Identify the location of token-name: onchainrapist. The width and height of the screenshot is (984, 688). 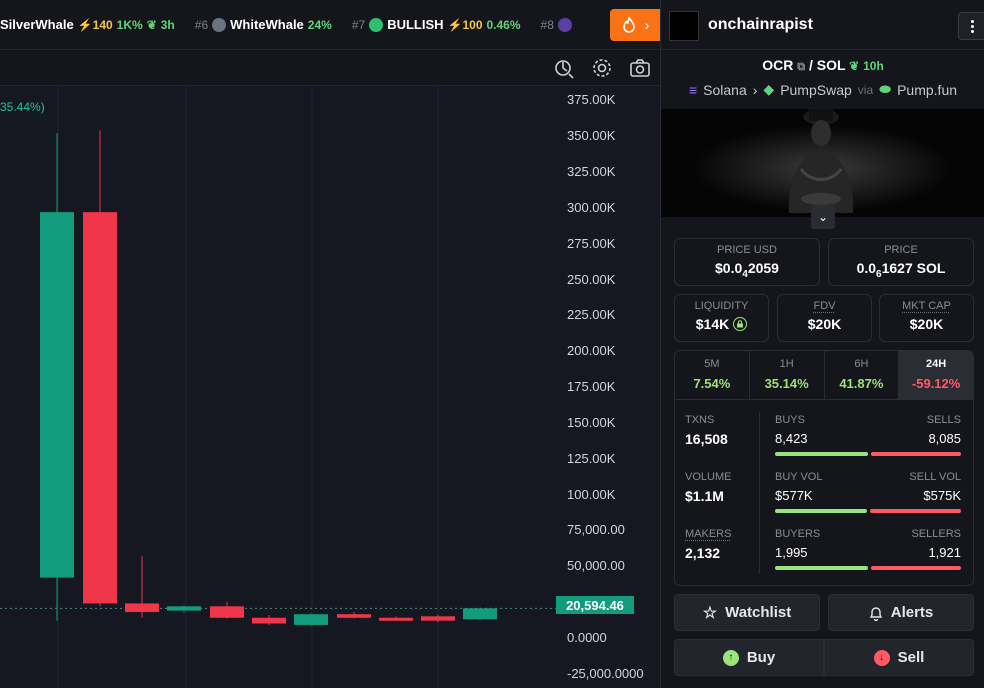
(760, 24).